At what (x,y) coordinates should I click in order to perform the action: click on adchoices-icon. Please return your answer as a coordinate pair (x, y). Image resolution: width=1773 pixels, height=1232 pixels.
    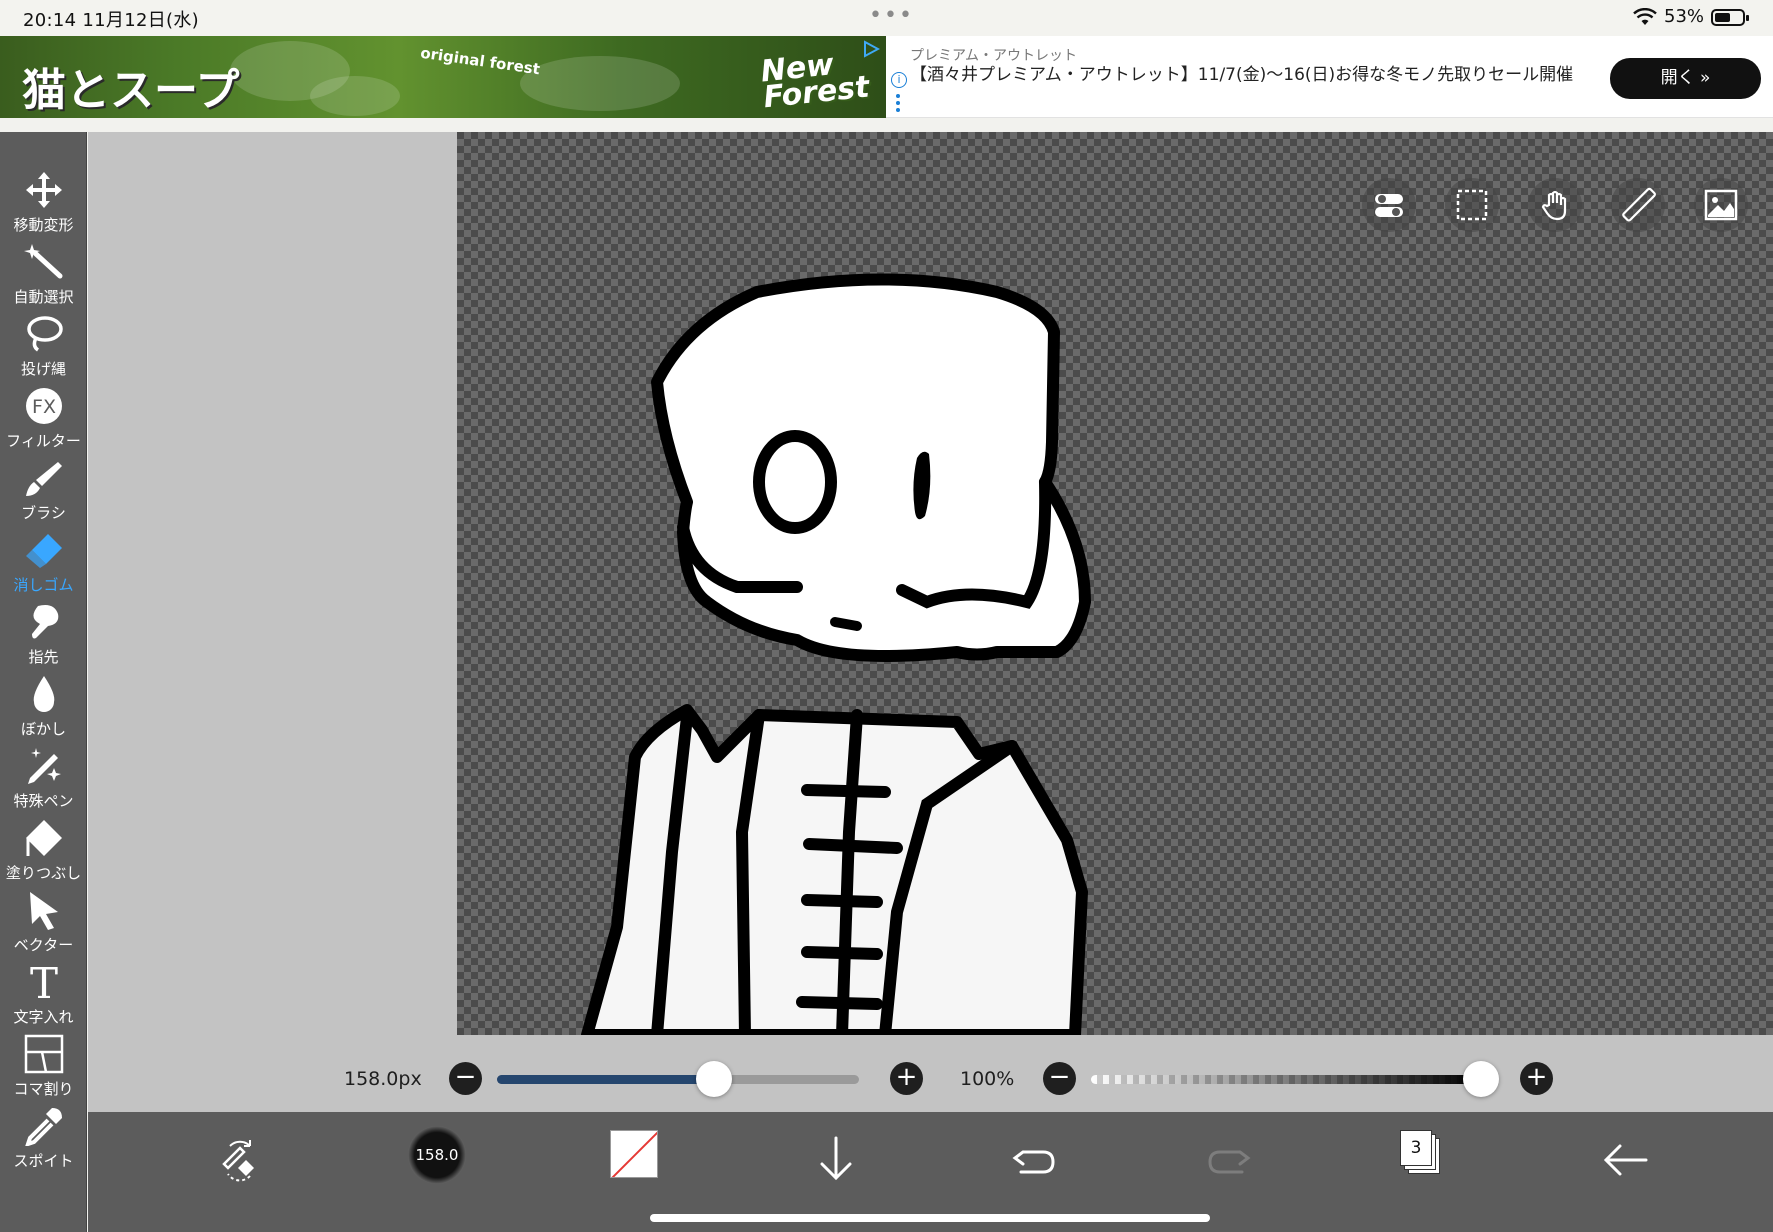
    Looking at the image, I should click on (871, 49).